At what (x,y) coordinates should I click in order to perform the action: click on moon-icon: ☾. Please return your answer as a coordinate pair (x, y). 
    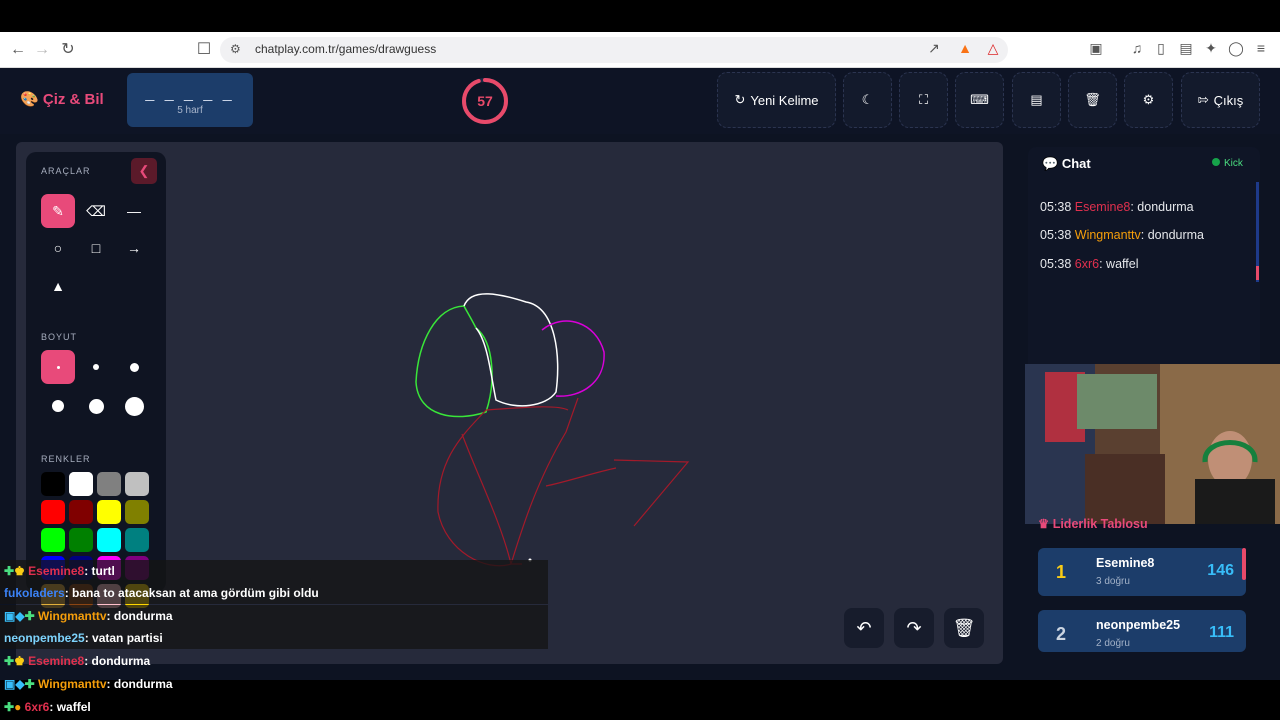
    Looking at the image, I should click on (867, 99).